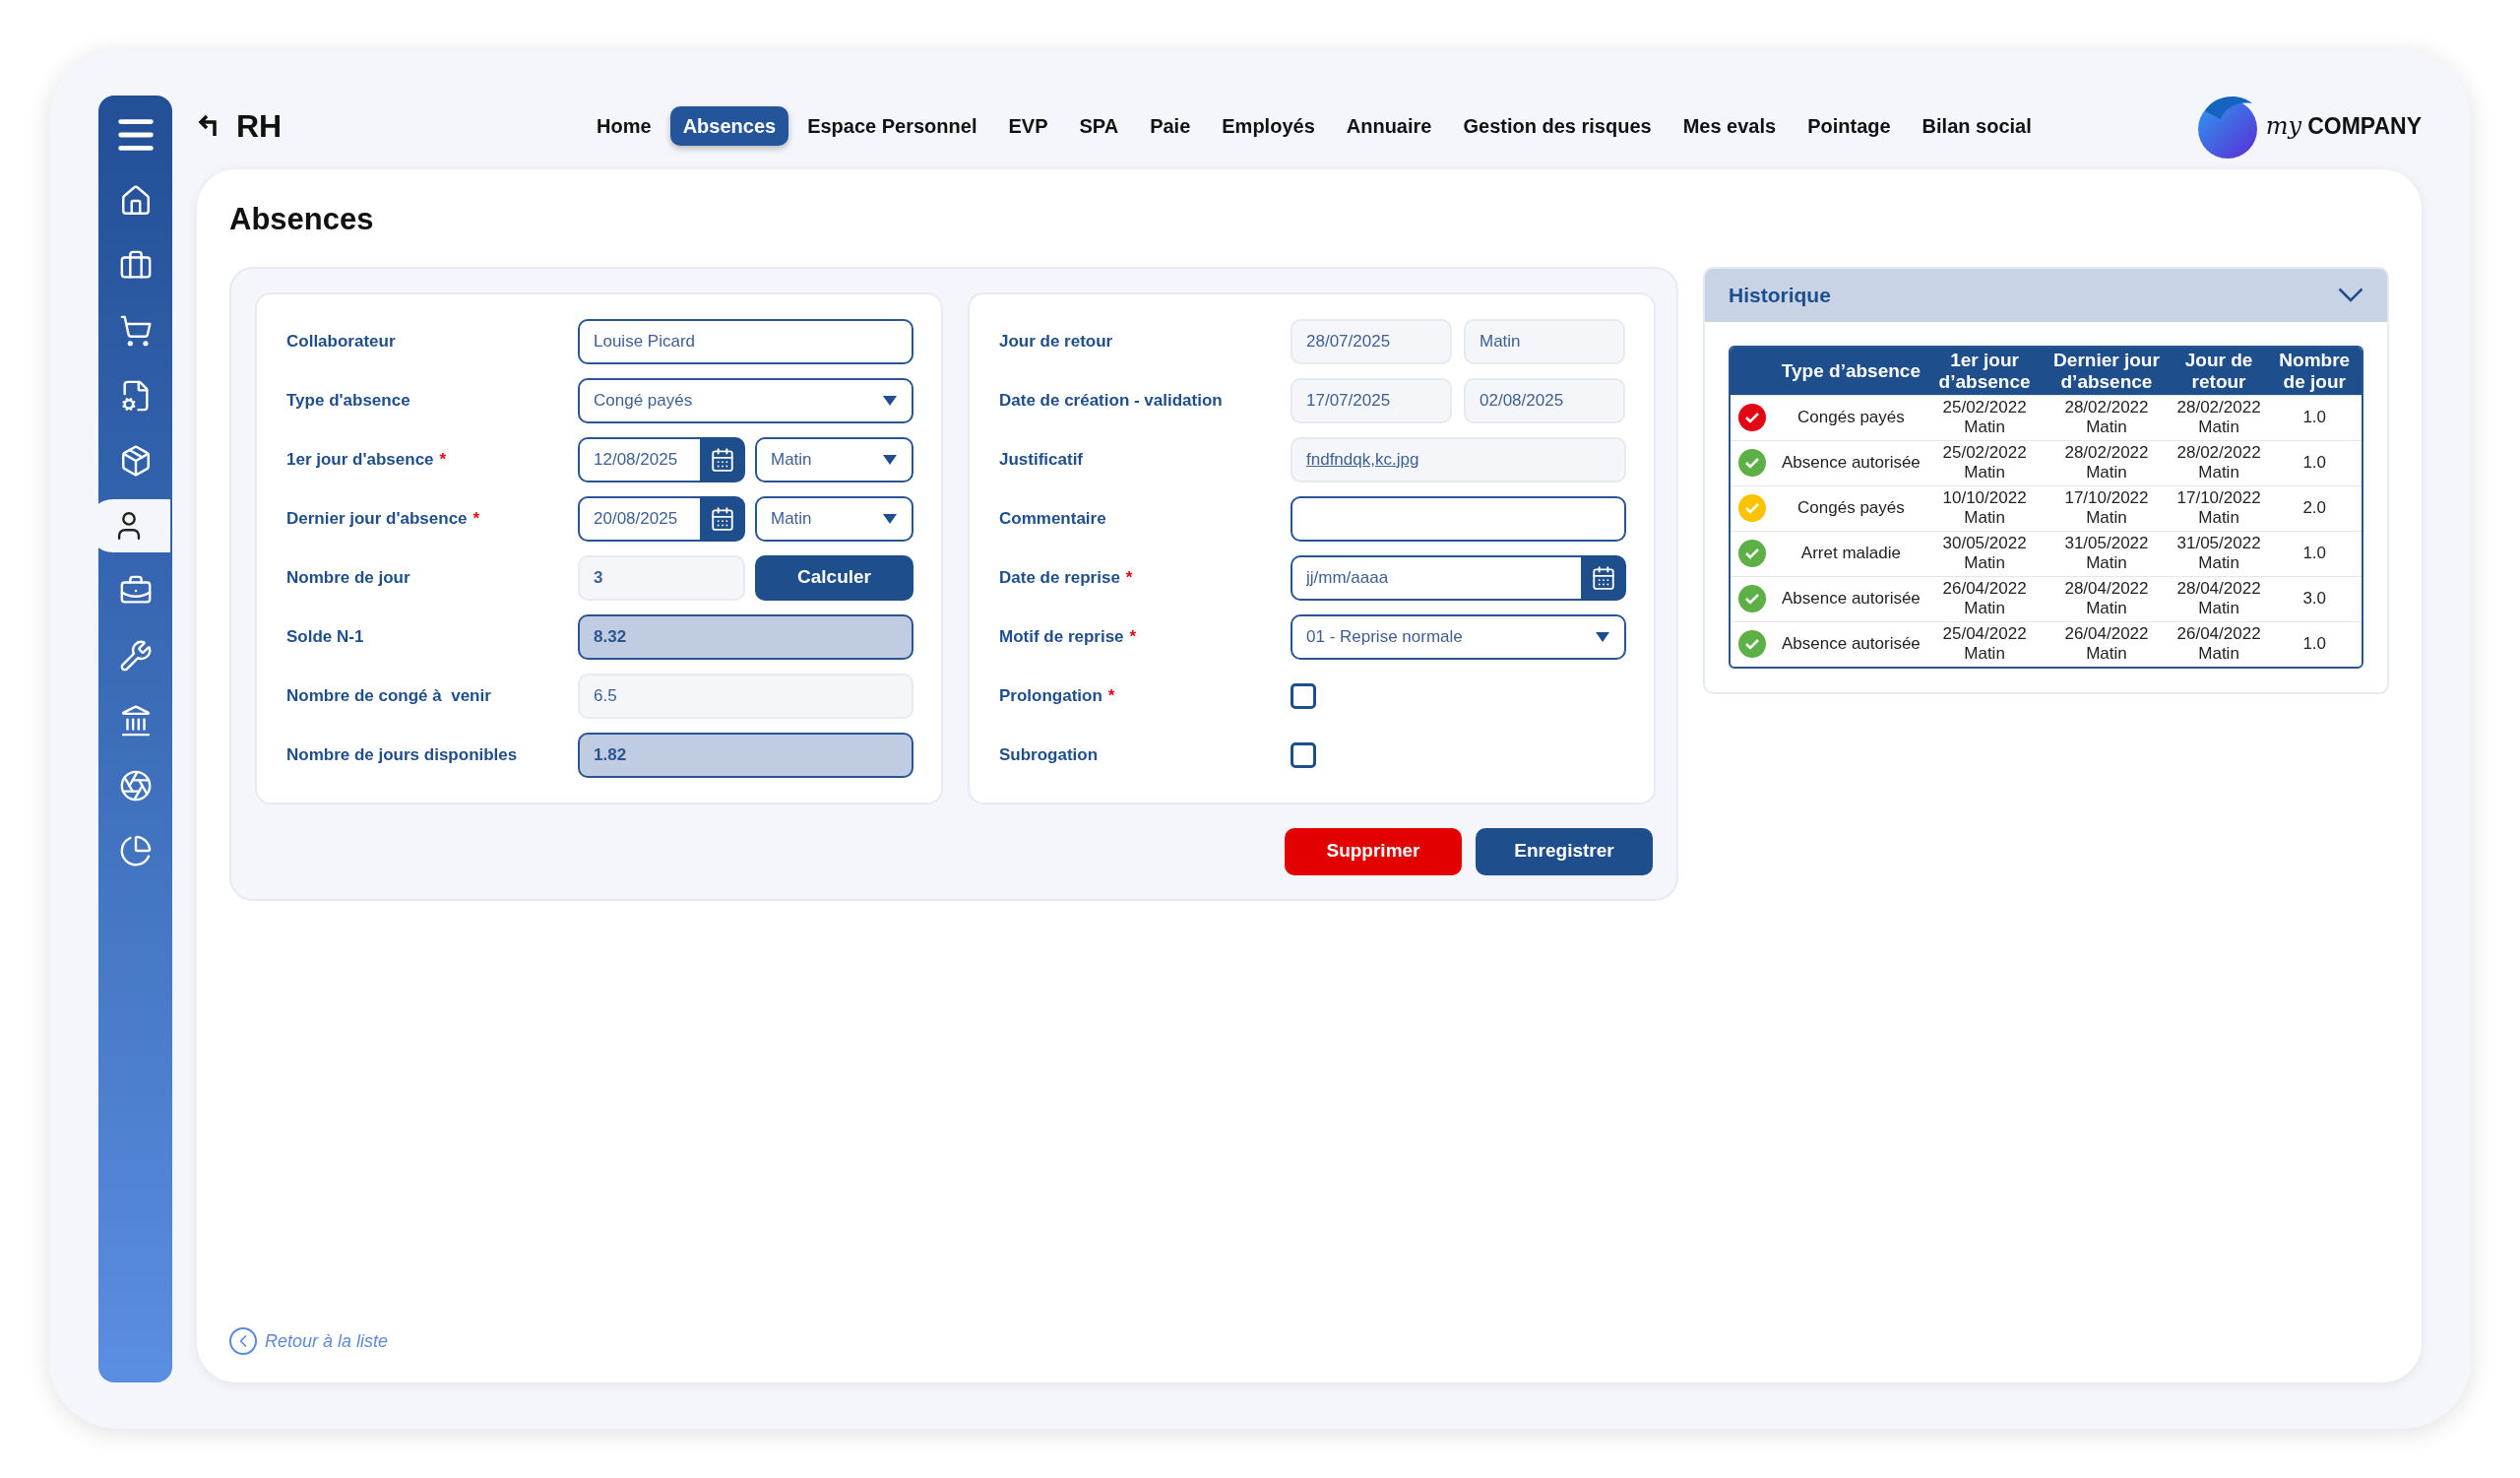  Describe the element at coordinates (639, 459) in the screenshot. I see `date-field: 12/08/2025` at that location.